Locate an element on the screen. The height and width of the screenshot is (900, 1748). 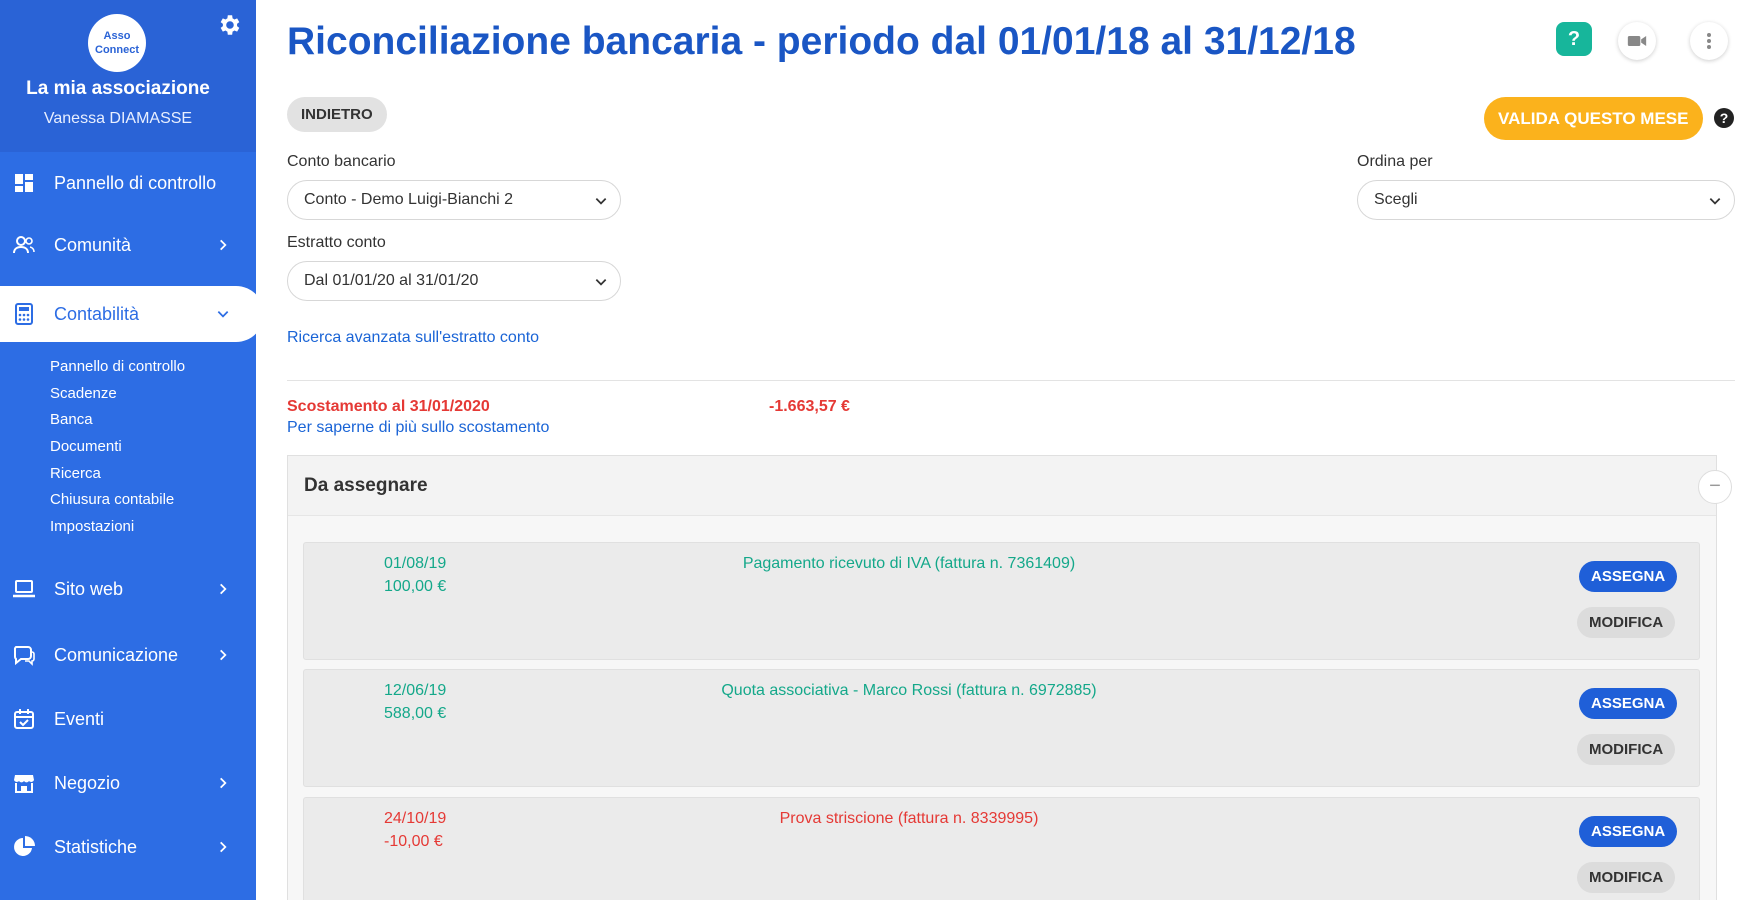
validate-help-icon: ? is located at coordinates (1724, 118).